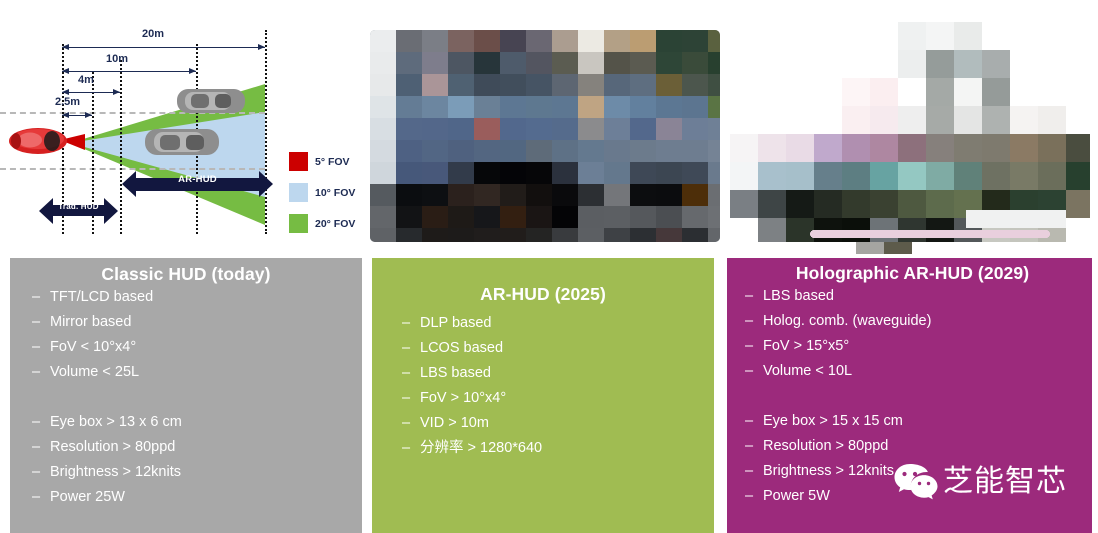 Image resolution: width=1098 pixels, height=533 pixels. What do you see at coordinates (132, 169) in the screenshot?
I see `lane-marker-bottom` at bounding box center [132, 169].